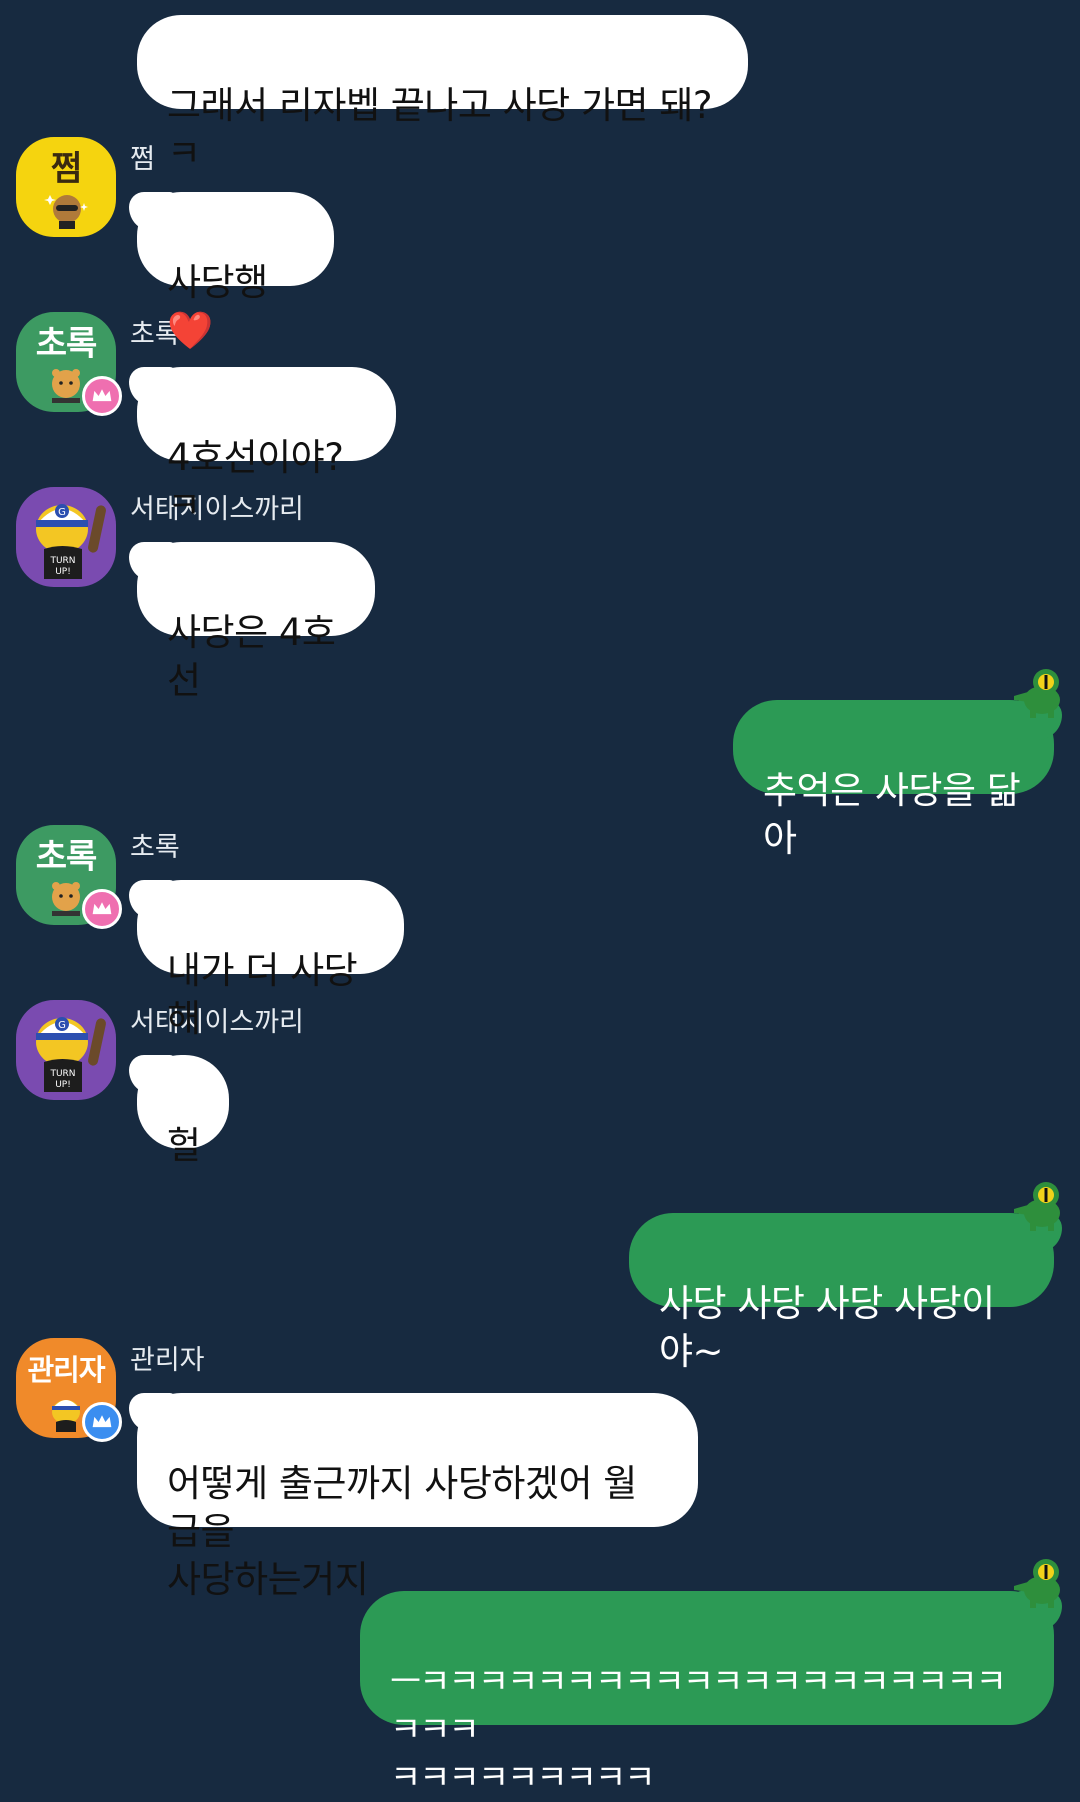 This screenshot has width=1080, height=1802. I want to click on message-text: 추억은 사당을 닮아, so click(892, 814).